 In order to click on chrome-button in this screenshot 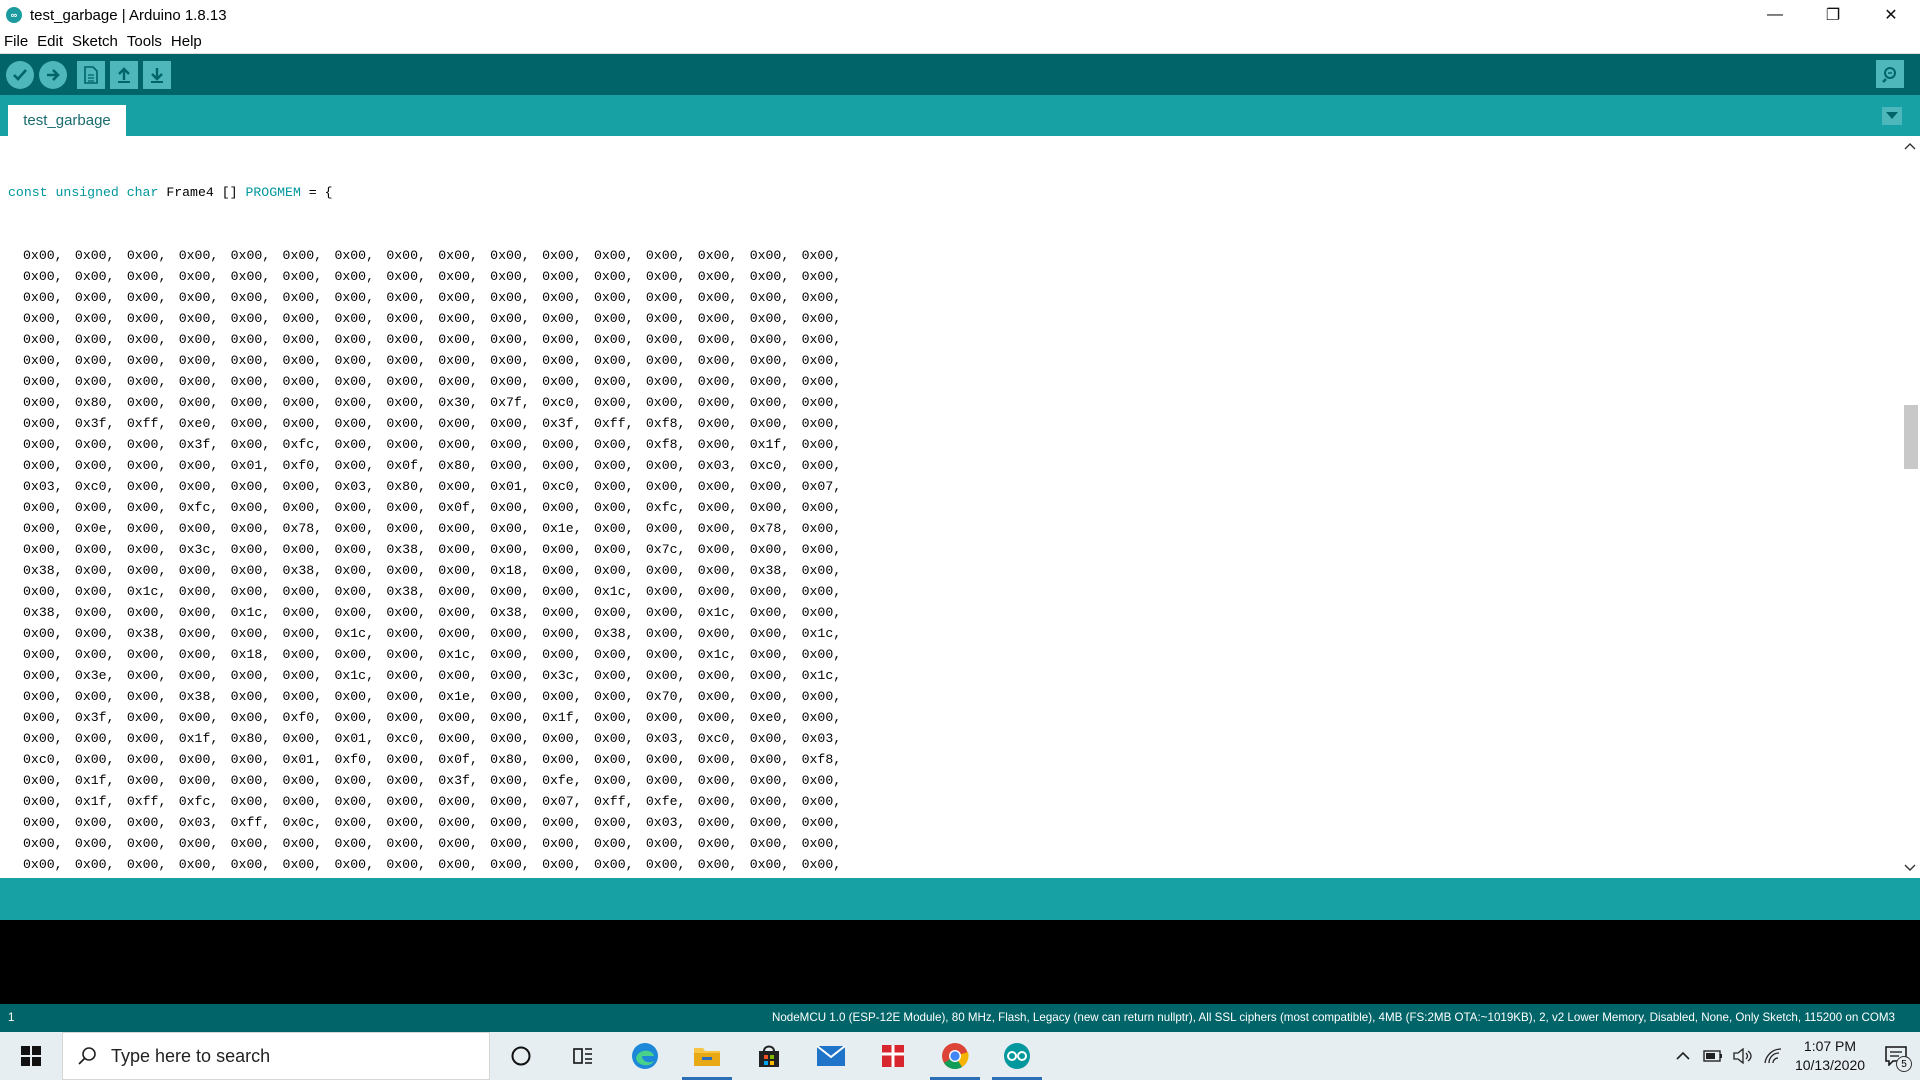, I will do `click(955, 1056)`.